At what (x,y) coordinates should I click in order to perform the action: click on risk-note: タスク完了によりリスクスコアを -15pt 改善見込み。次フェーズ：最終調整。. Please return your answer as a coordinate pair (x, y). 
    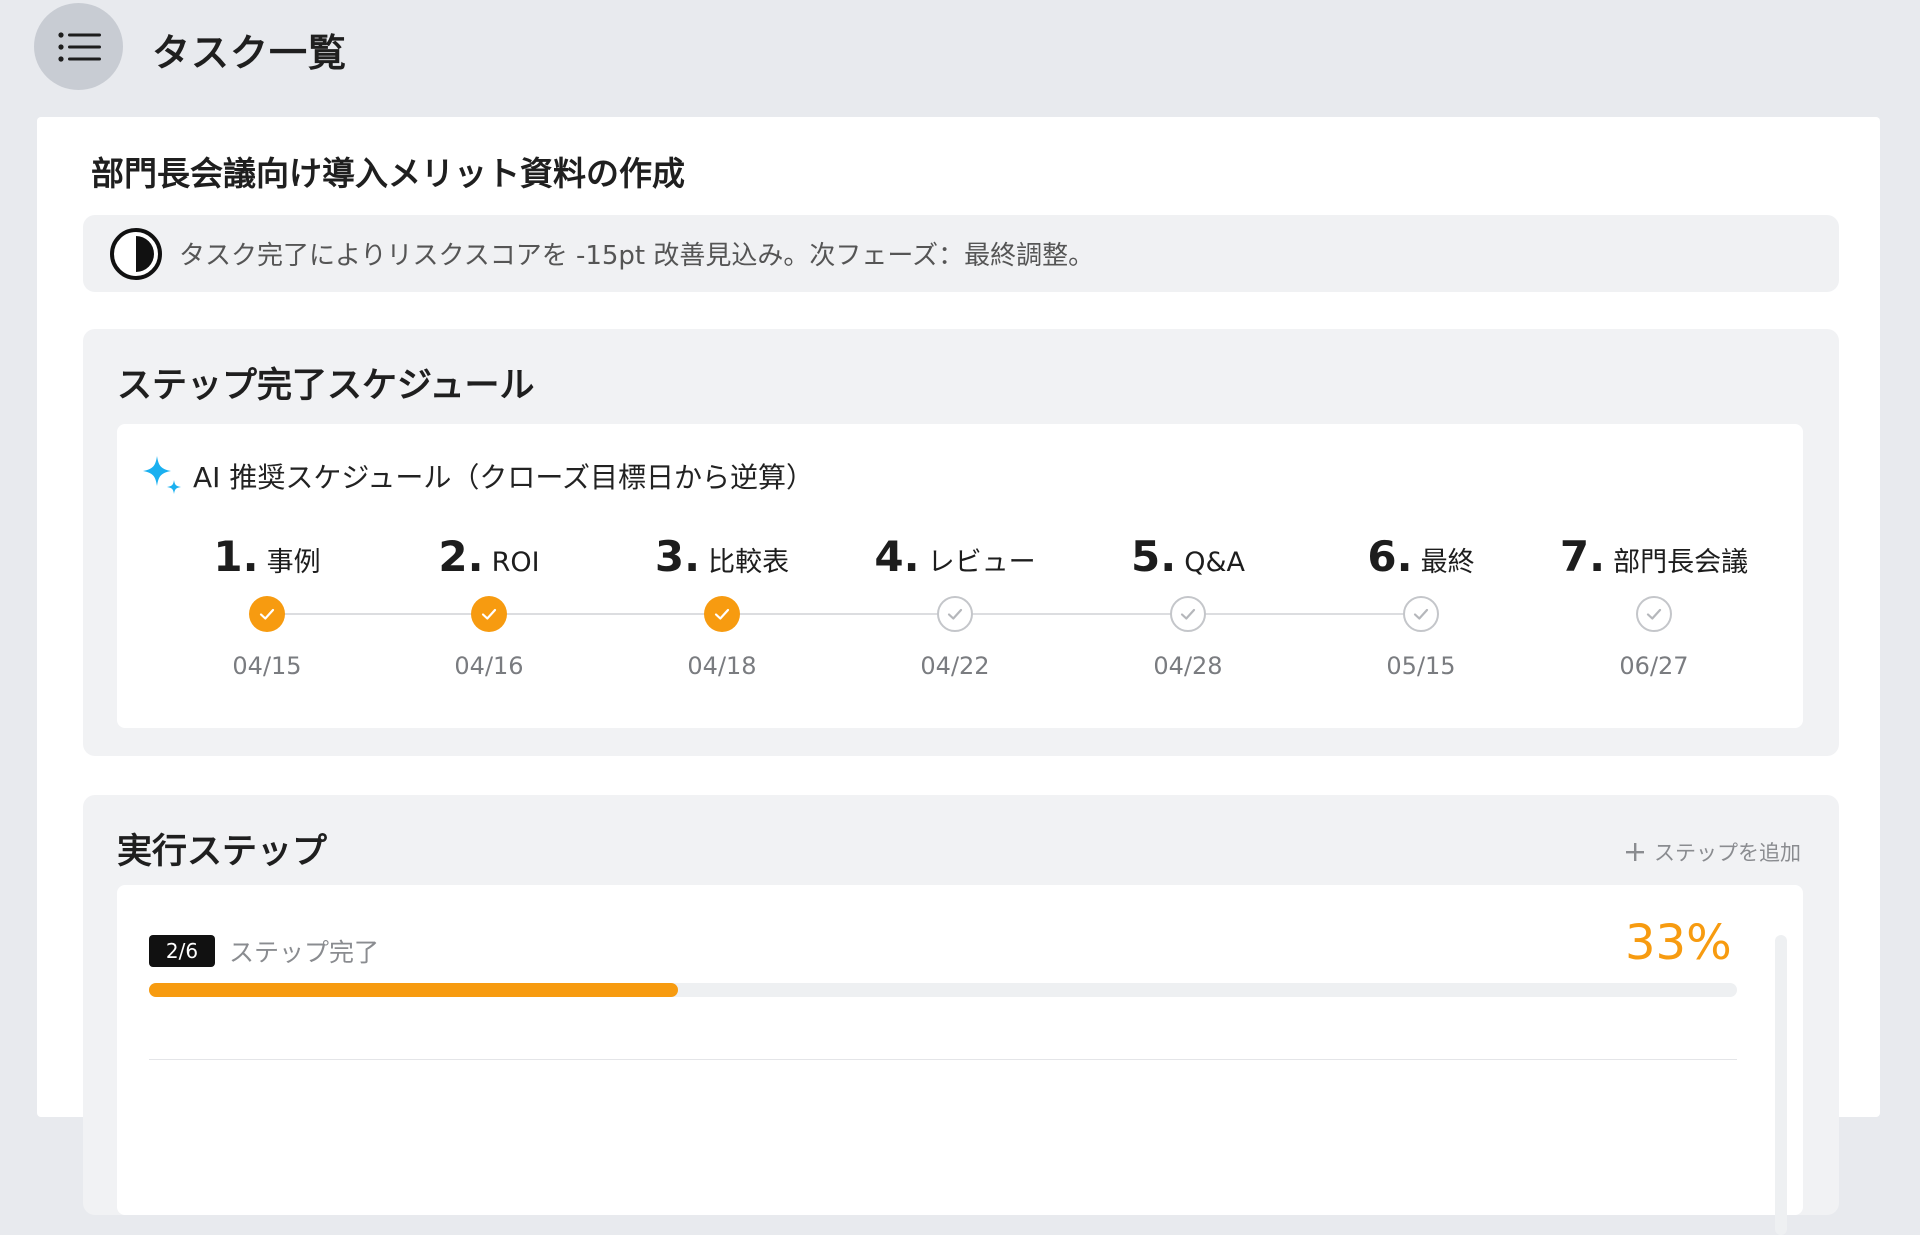
    Looking at the image, I should click on (961, 253).